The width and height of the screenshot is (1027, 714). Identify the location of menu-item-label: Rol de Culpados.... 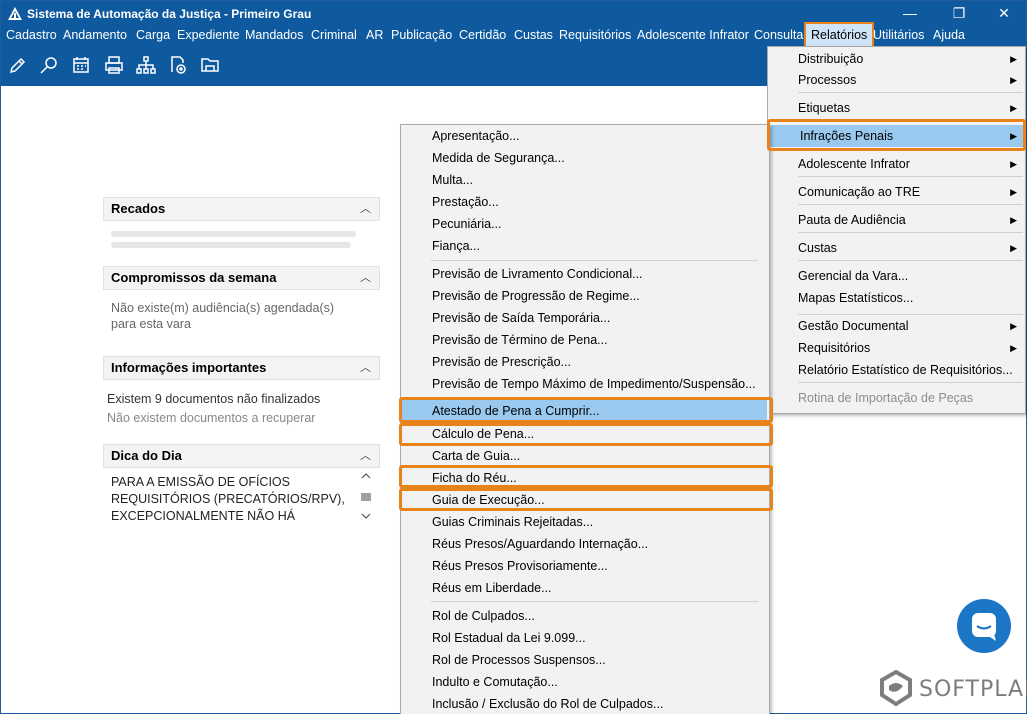
(483, 616).